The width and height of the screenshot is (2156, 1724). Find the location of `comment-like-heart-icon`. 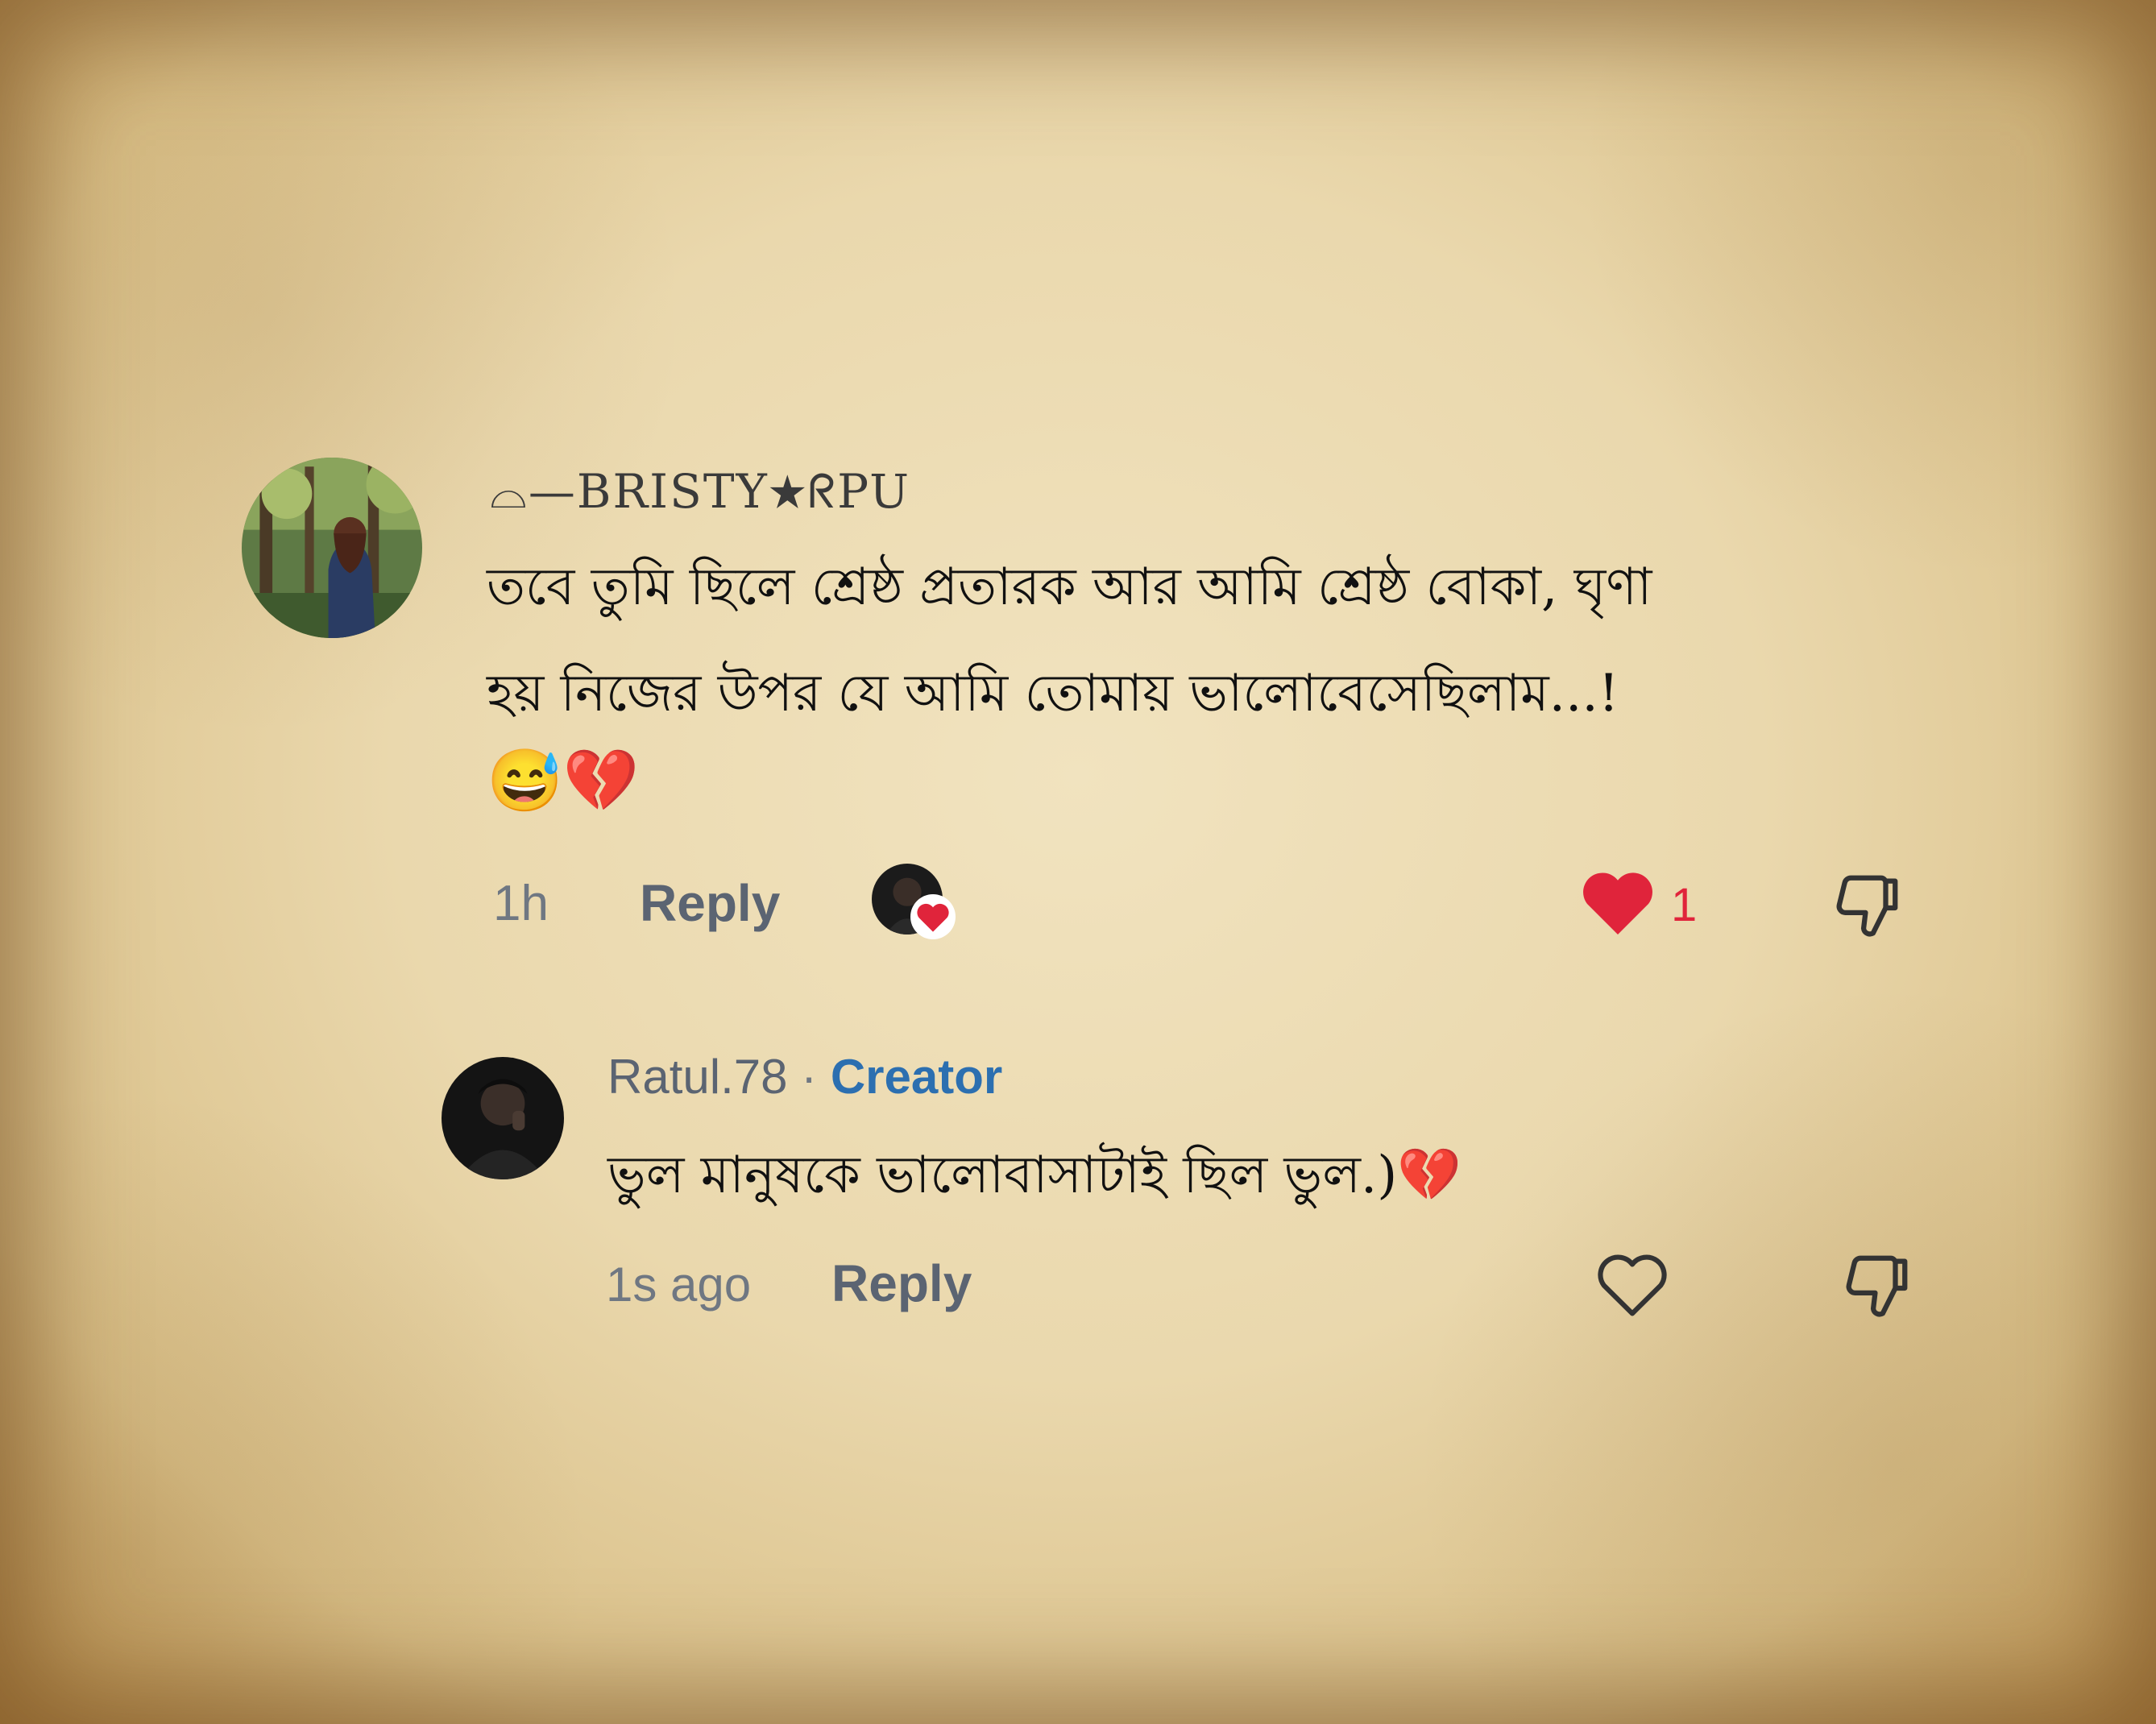

comment-like-heart-icon is located at coordinates (1618, 902).